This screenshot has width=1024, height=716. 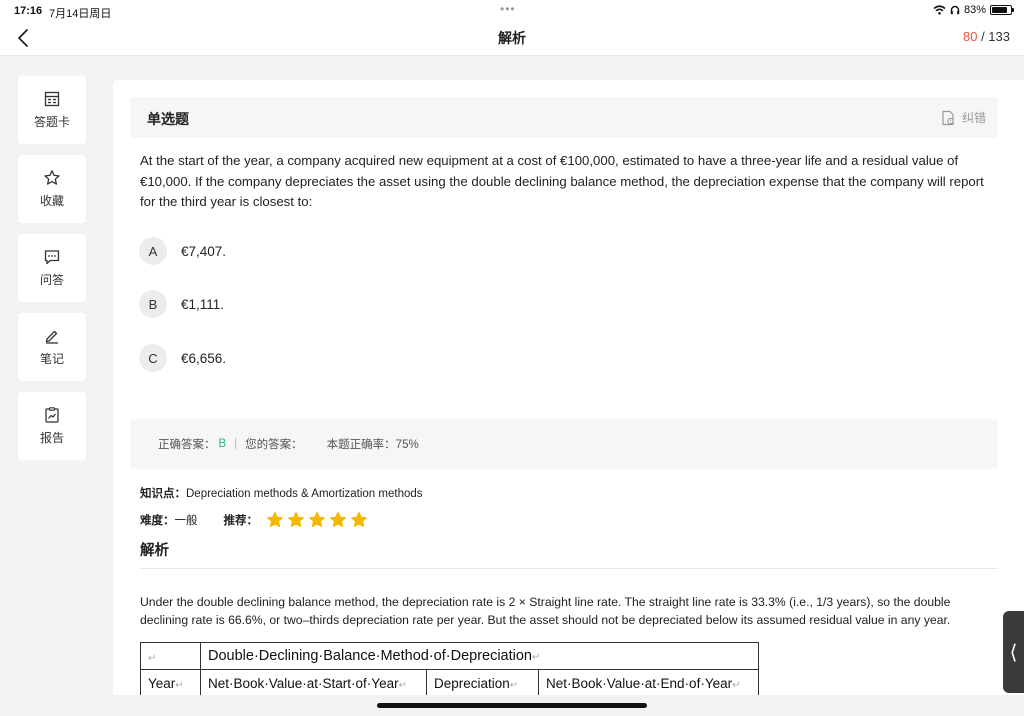 I want to click on knowledge-point-label: 知识点：, so click(x=163, y=494).